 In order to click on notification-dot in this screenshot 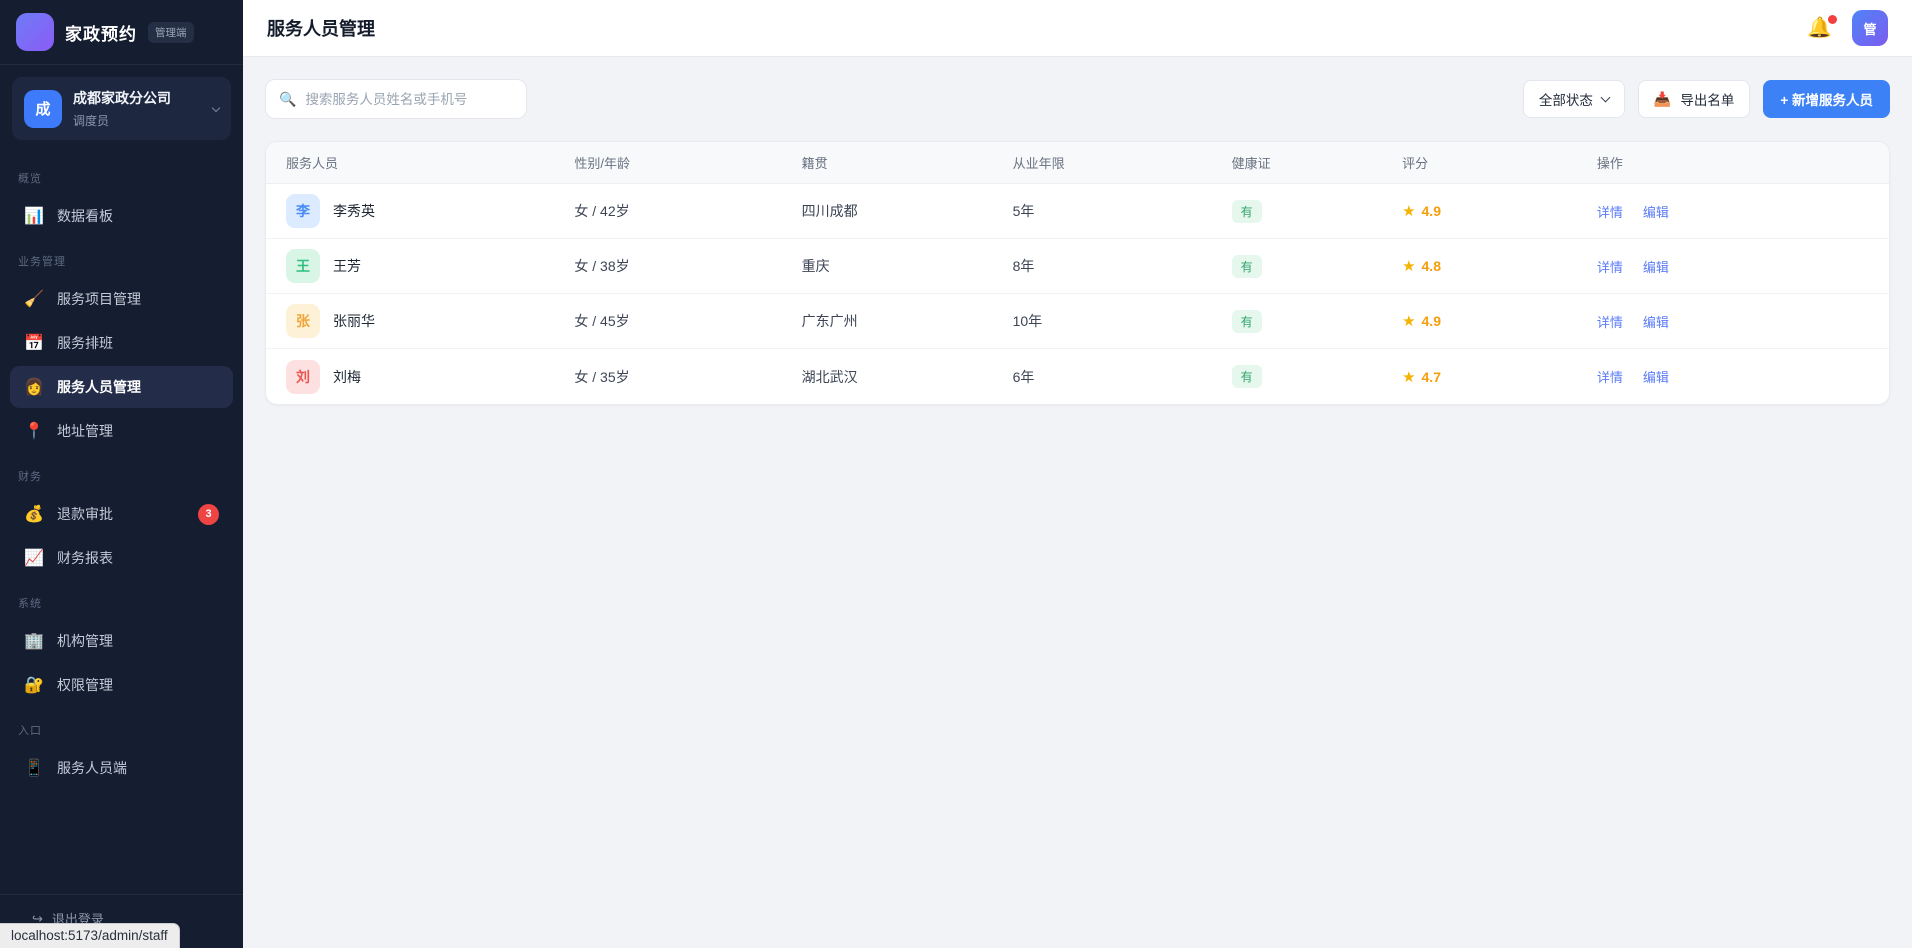, I will do `click(1832, 19)`.